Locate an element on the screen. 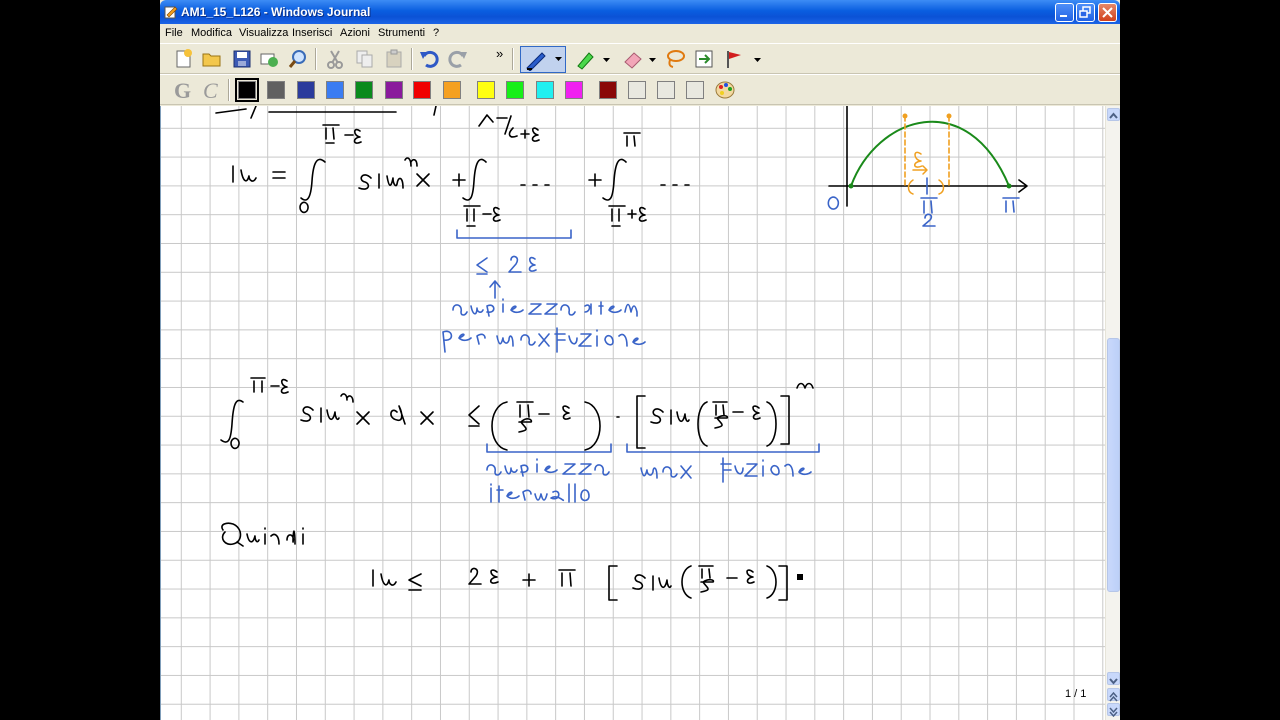 This screenshot has height=720, width=1280. more-icon: » is located at coordinates (499, 53).